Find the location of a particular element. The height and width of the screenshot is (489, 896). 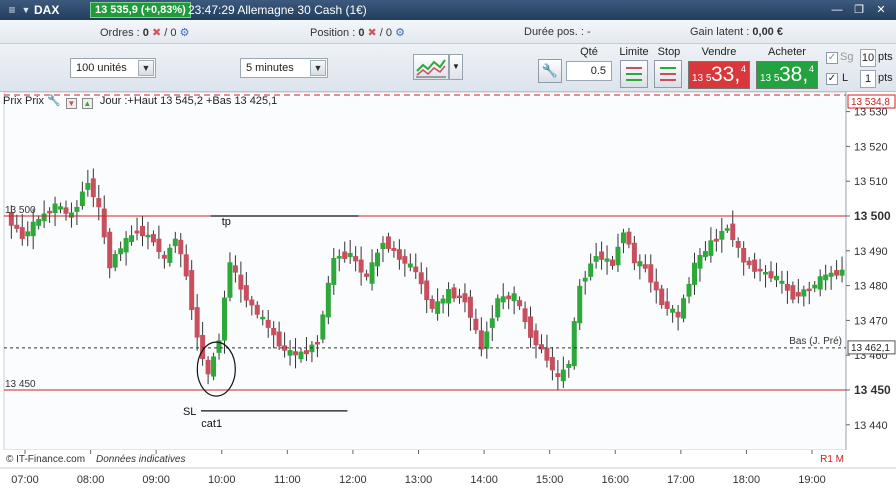

cancel-orders-icon: ✖ is located at coordinates (156, 33).